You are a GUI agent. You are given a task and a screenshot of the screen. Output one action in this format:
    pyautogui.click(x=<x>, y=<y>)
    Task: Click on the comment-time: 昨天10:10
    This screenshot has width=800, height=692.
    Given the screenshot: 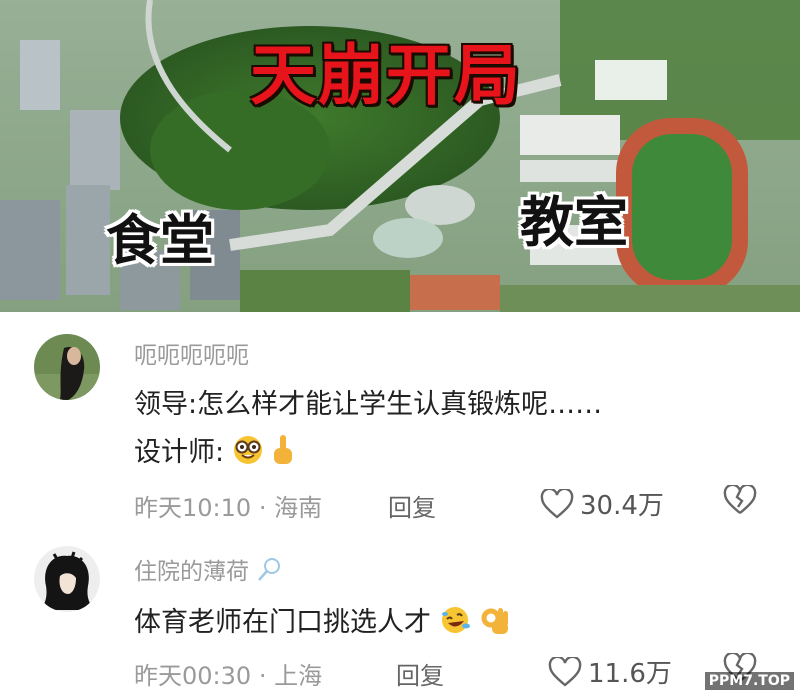 What is the action you would take?
    pyautogui.click(x=193, y=508)
    